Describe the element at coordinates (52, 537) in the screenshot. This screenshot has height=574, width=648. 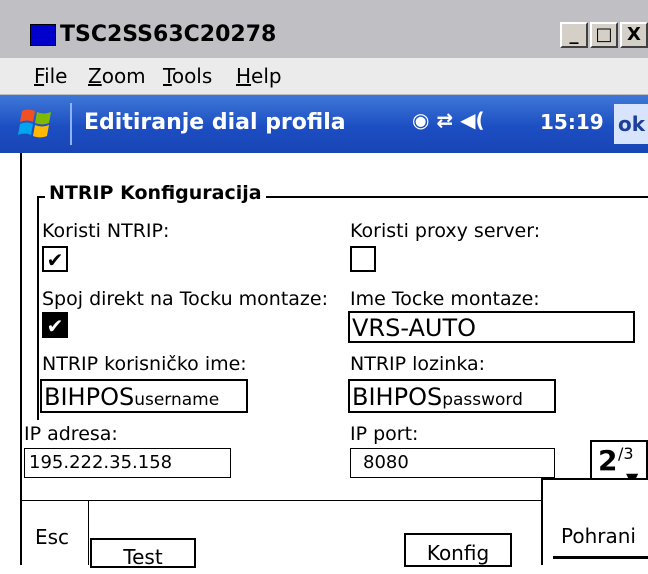
I see `esc-button: Esc` at that location.